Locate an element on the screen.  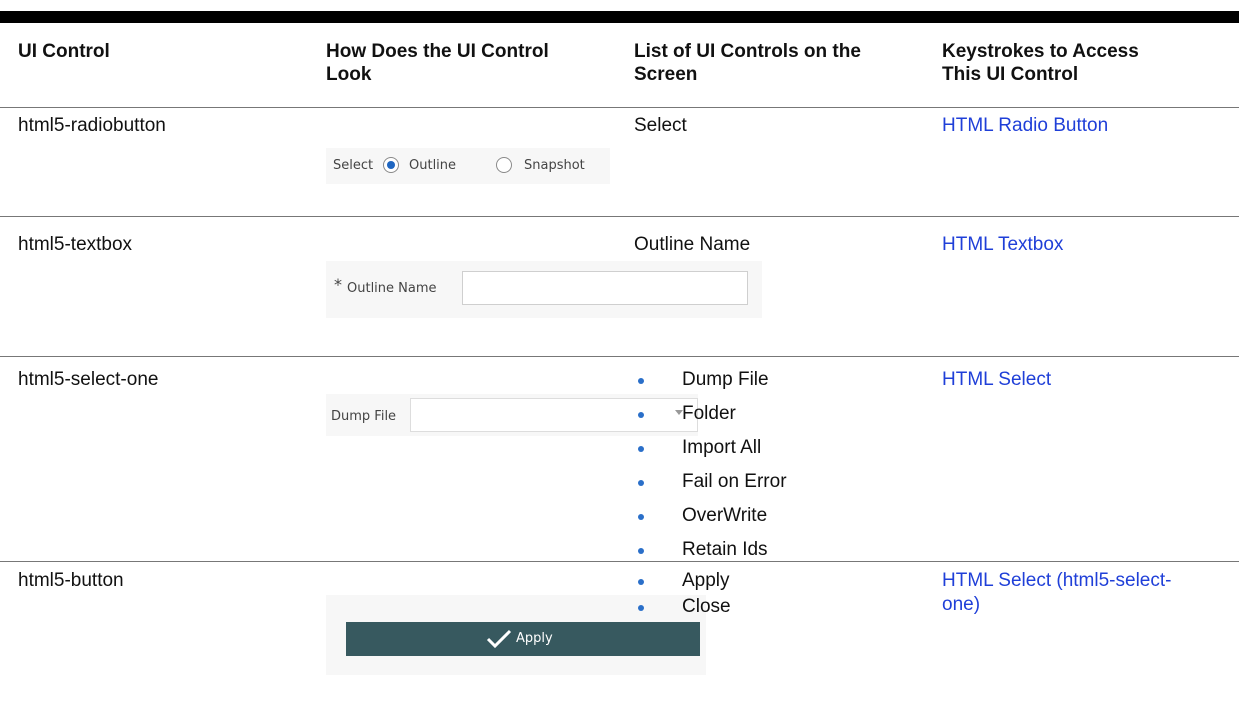
list-item: OverWrite is located at coordinates (710, 521).